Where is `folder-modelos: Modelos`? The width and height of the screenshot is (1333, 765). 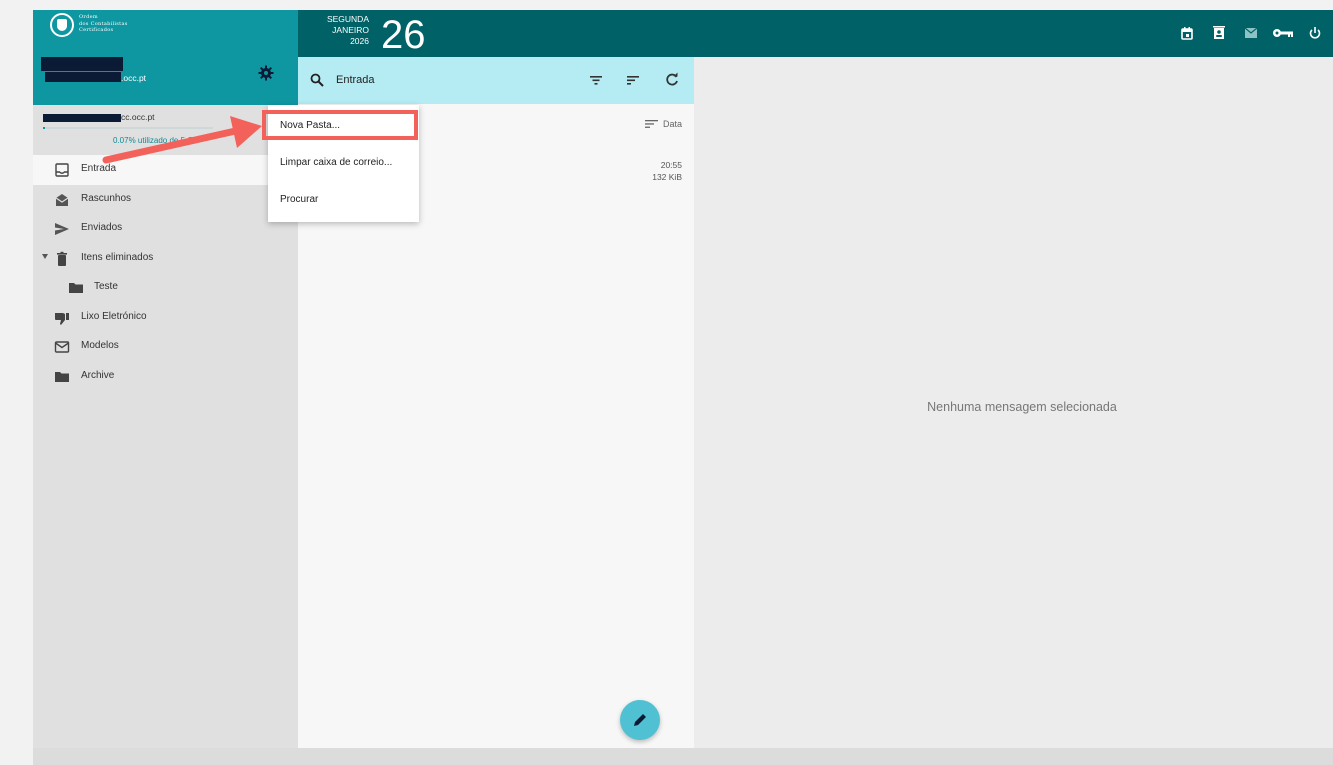 folder-modelos: Modelos is located at coordinates (165, 347).